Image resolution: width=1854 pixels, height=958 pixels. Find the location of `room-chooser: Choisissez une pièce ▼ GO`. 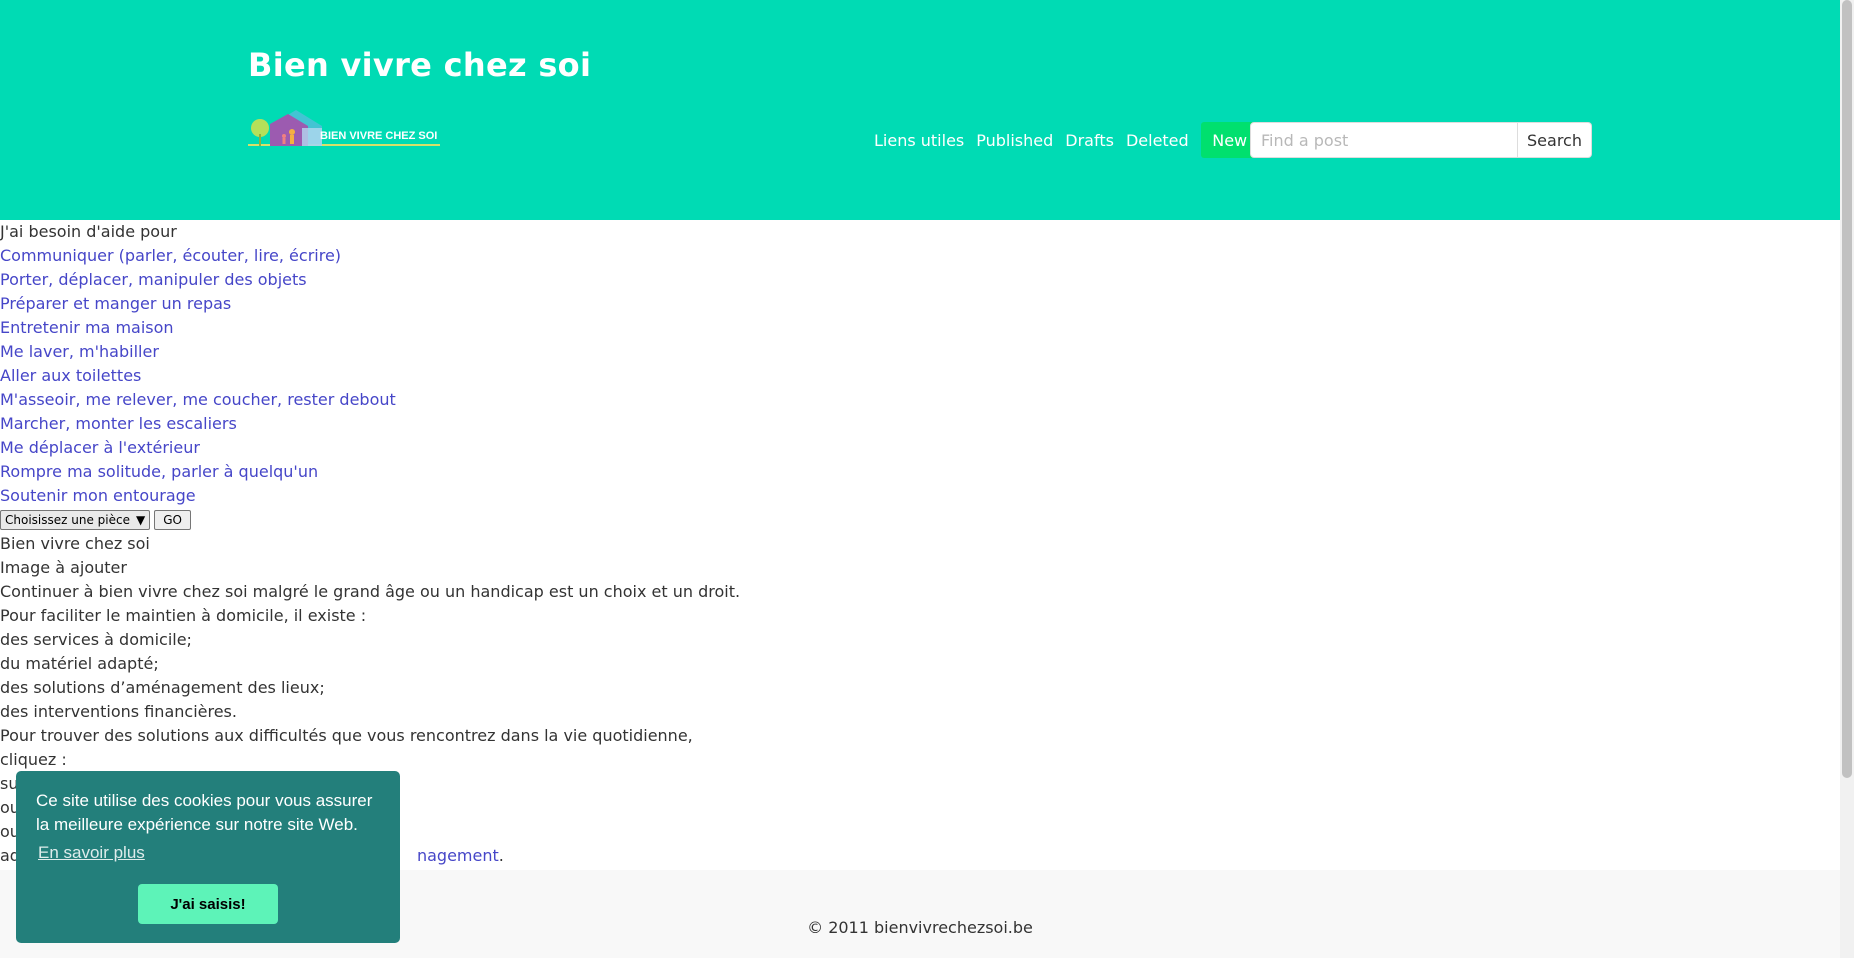

room-chooser: Choisissez une pièce ▼ GO is located at coordinates (920, 520).